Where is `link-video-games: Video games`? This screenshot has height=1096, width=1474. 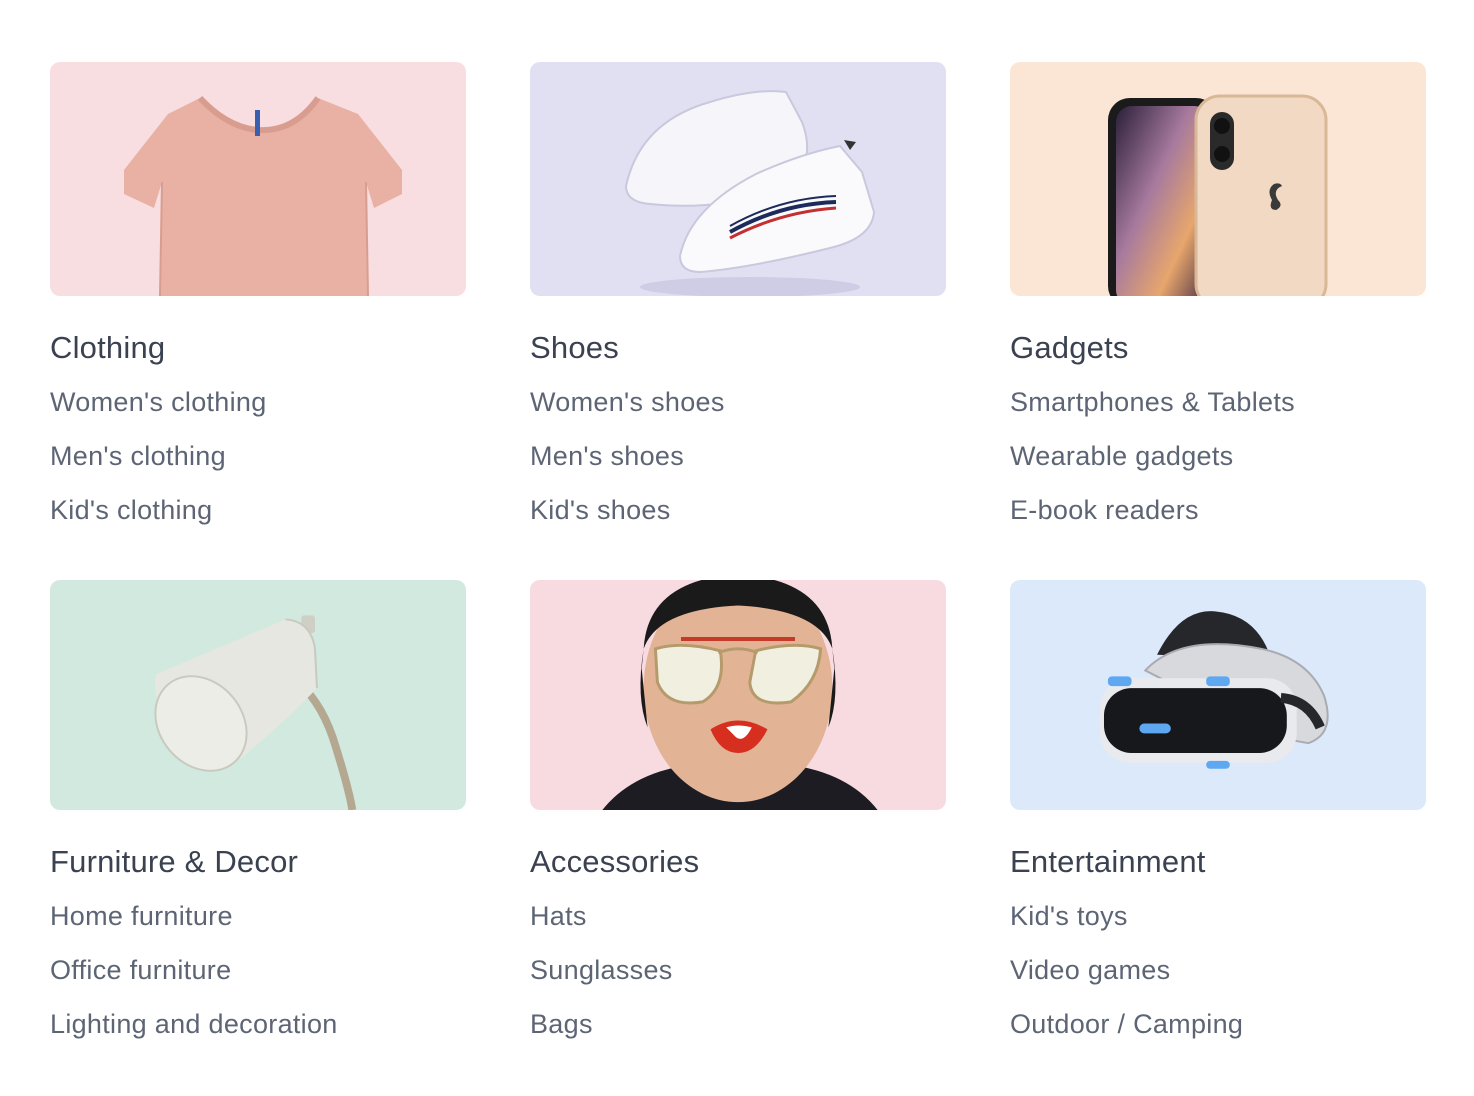 link-video-games: Video games is located at coordinates (1090, 970).